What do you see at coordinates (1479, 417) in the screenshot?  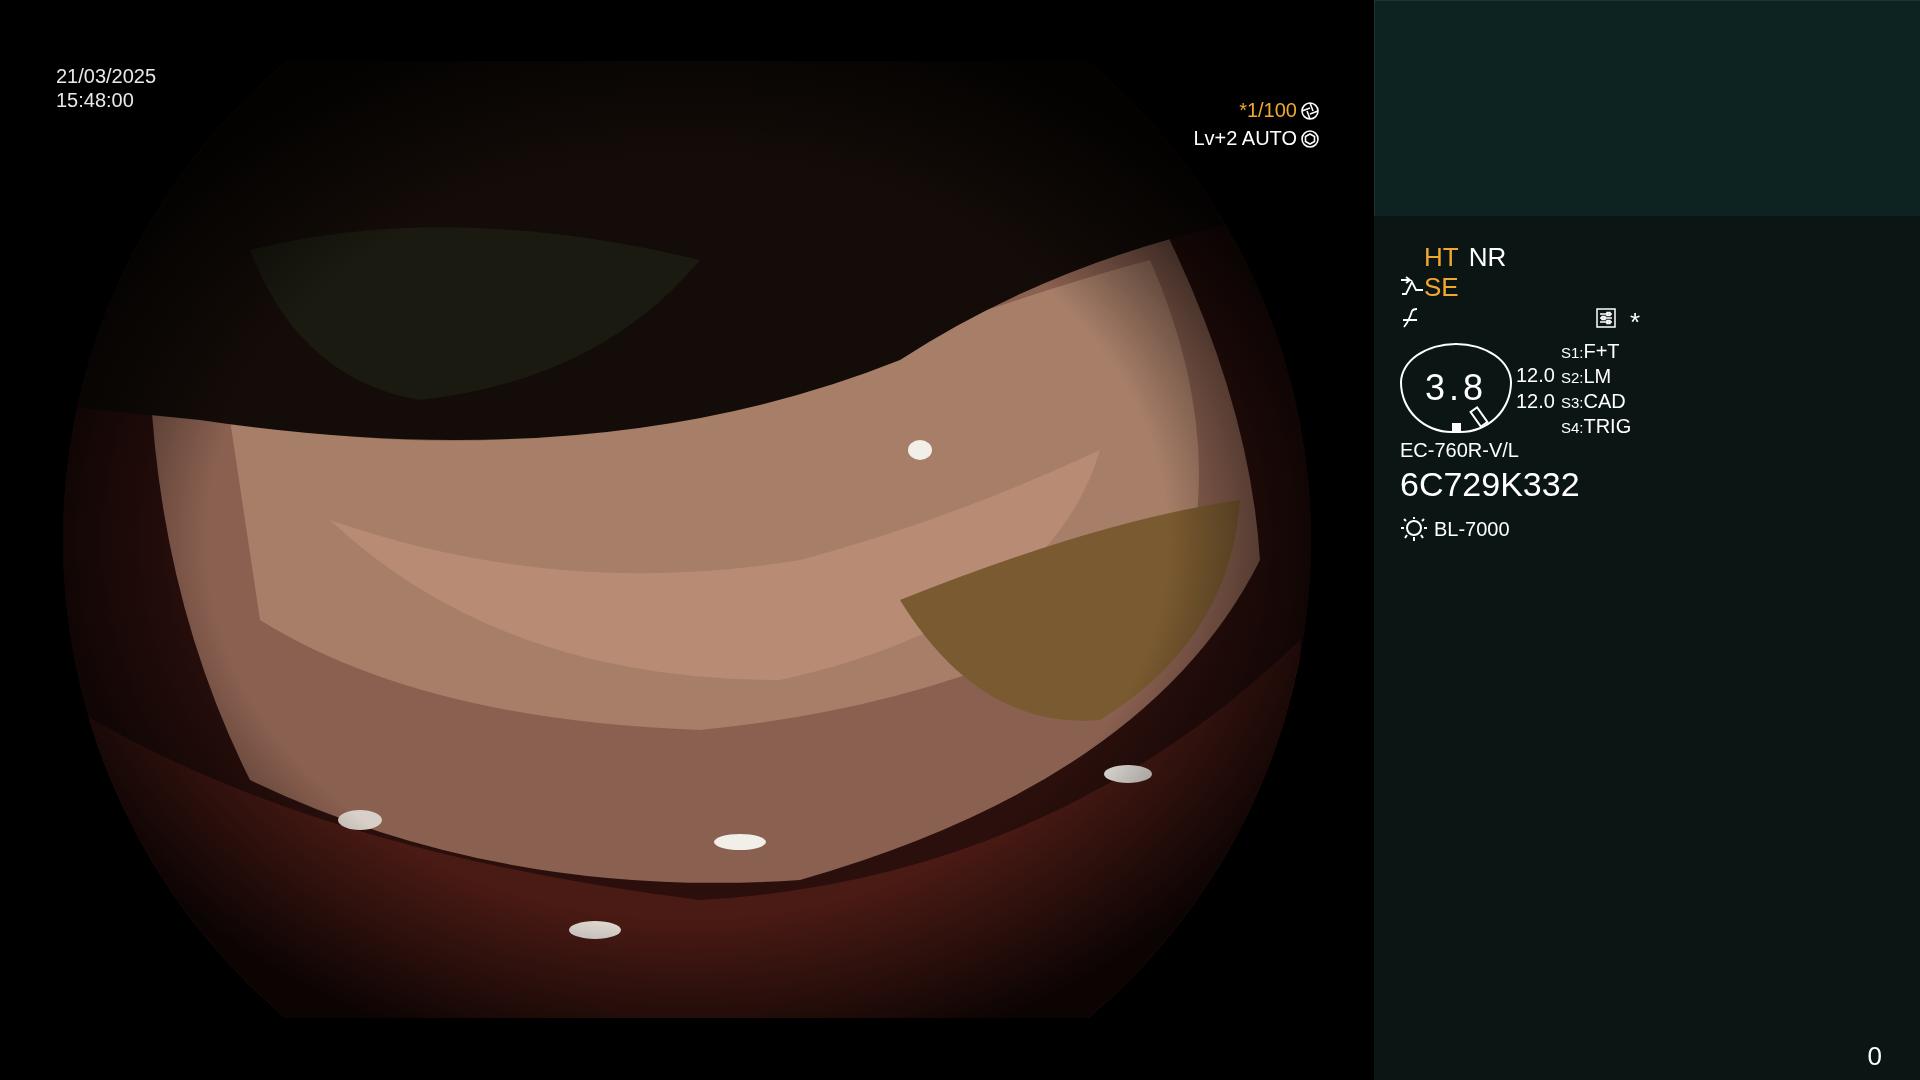 I see `tool-icon` at bounding box center [1479, 417].